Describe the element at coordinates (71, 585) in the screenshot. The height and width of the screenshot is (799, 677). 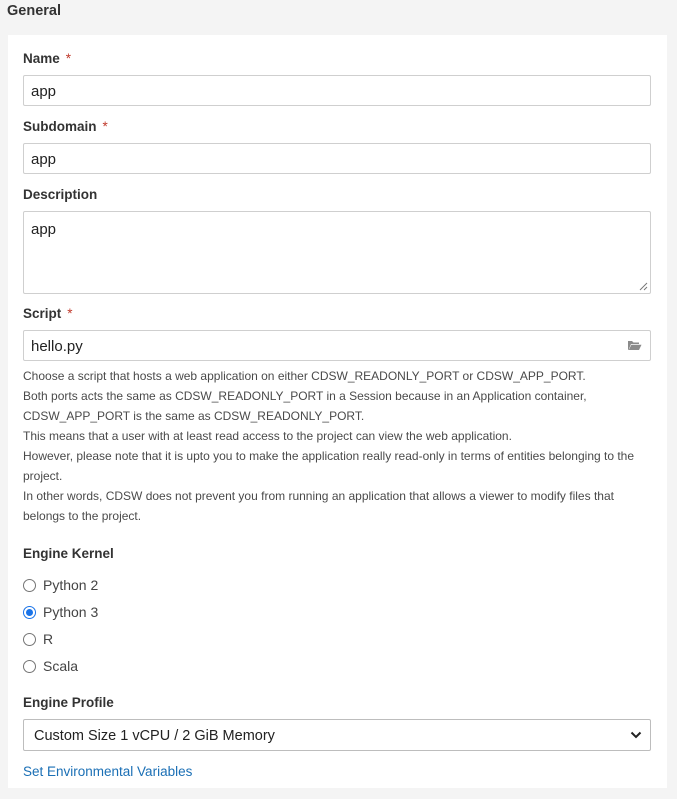
I see `kernel-option-label: Python 2` at that location.